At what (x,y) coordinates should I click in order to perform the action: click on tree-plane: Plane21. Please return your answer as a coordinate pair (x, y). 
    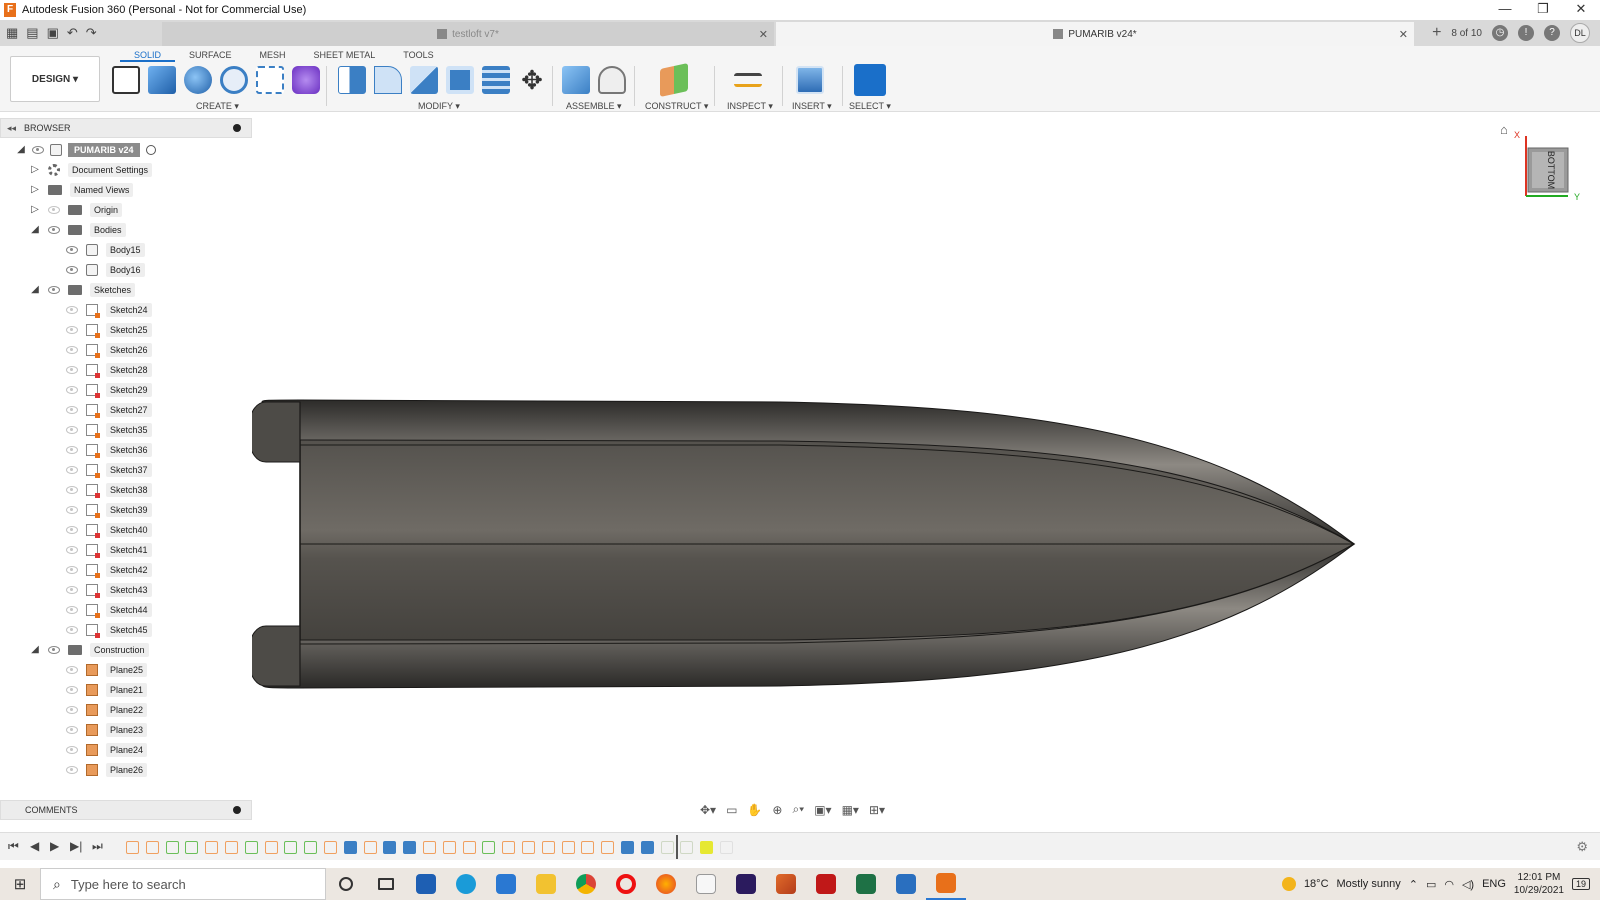
    Looking at the image, I should click on (107, 690).